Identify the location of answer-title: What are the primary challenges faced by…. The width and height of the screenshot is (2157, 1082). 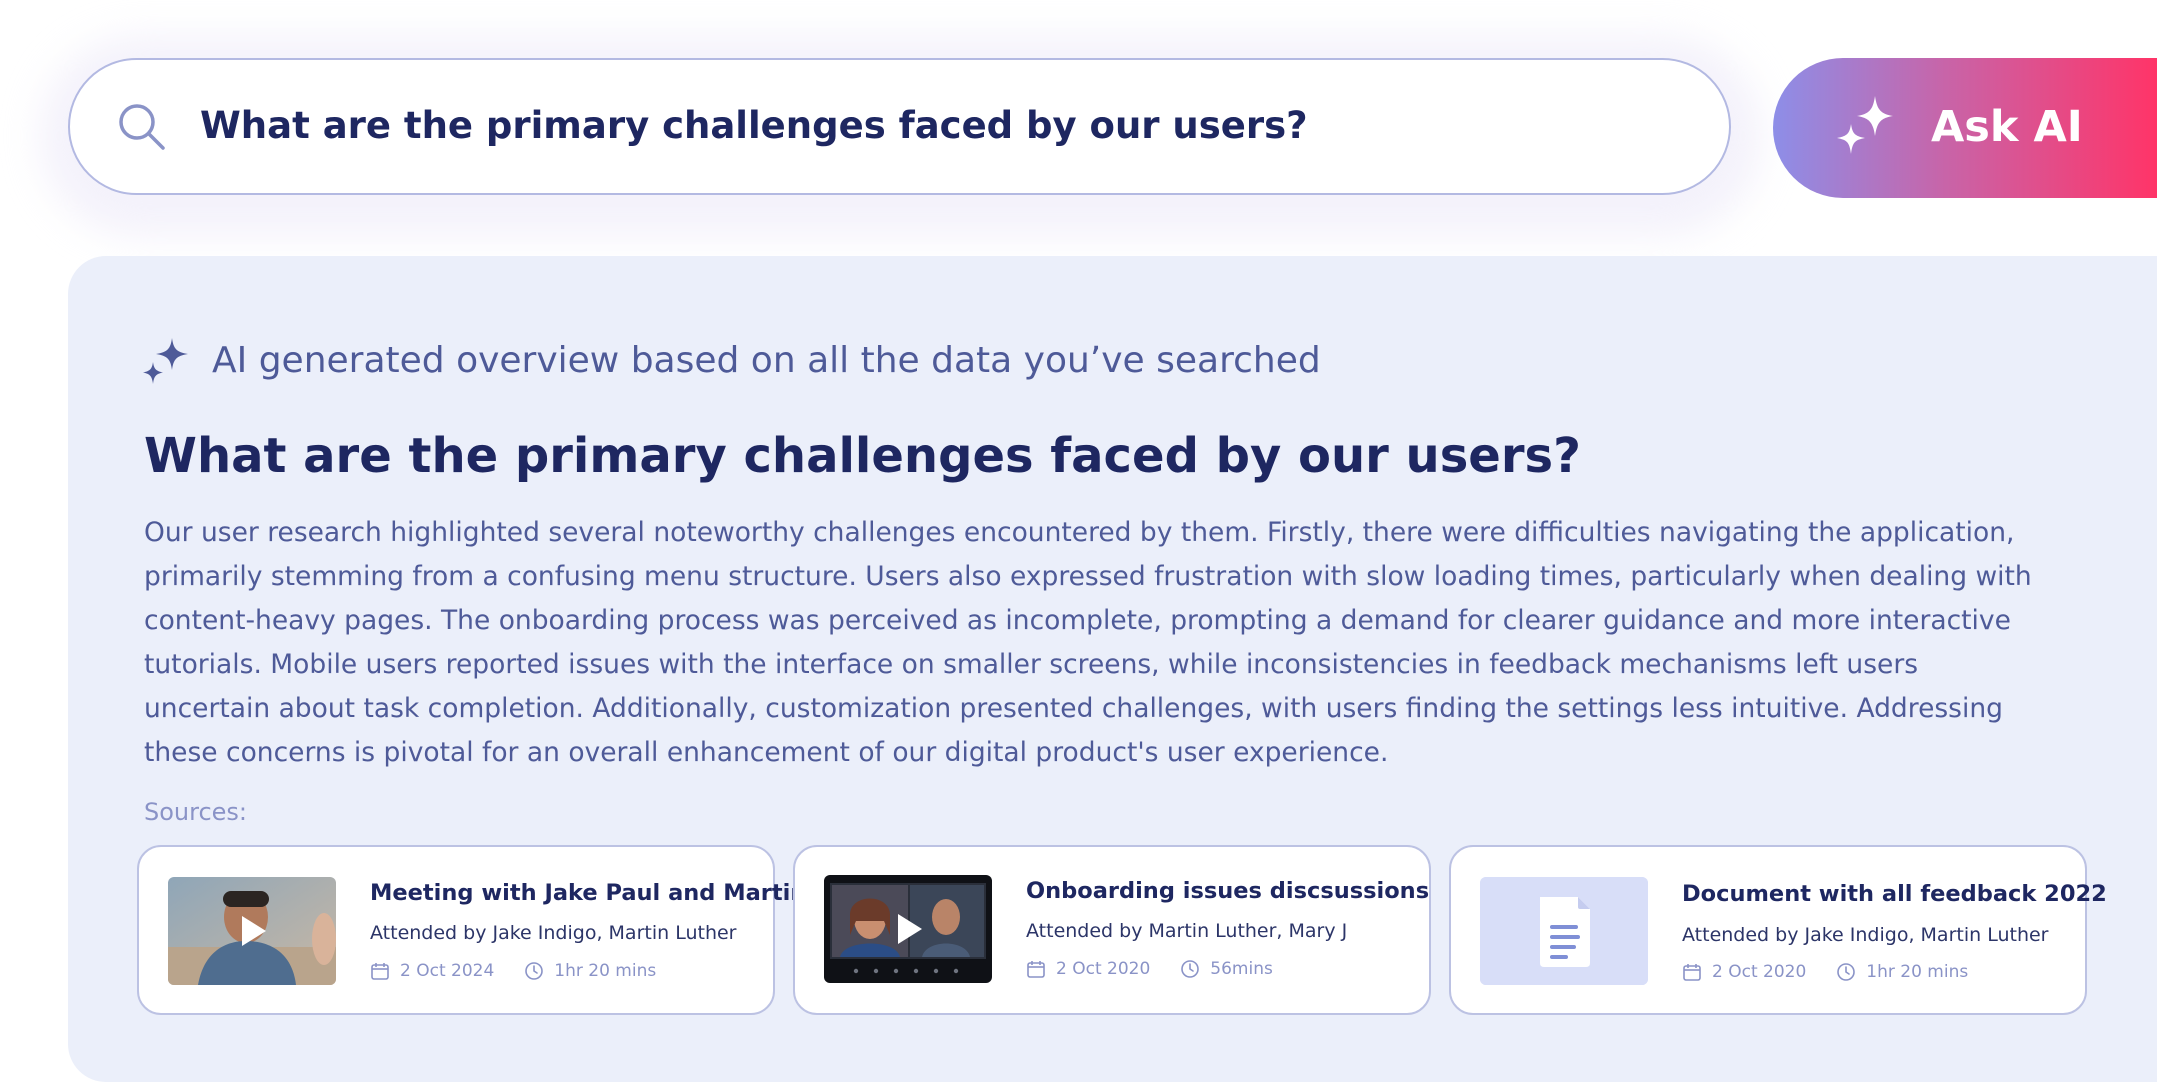
(862, 456).